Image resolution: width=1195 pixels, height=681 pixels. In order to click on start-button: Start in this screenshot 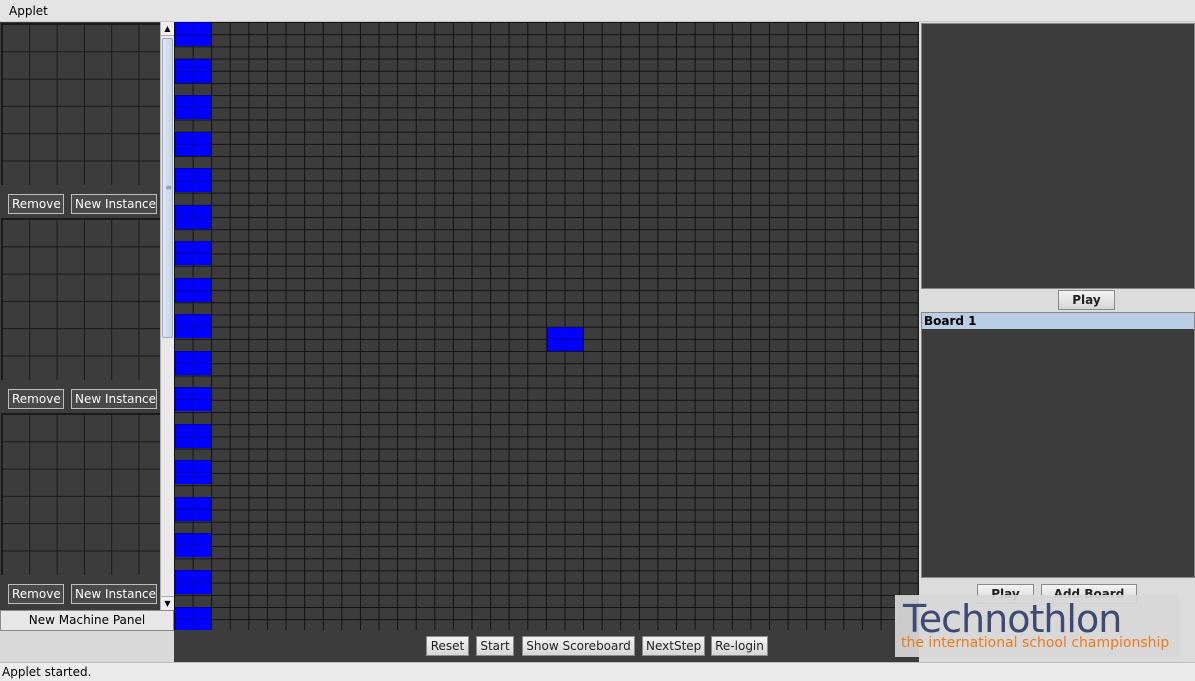, I will do `click(495, 646)`.